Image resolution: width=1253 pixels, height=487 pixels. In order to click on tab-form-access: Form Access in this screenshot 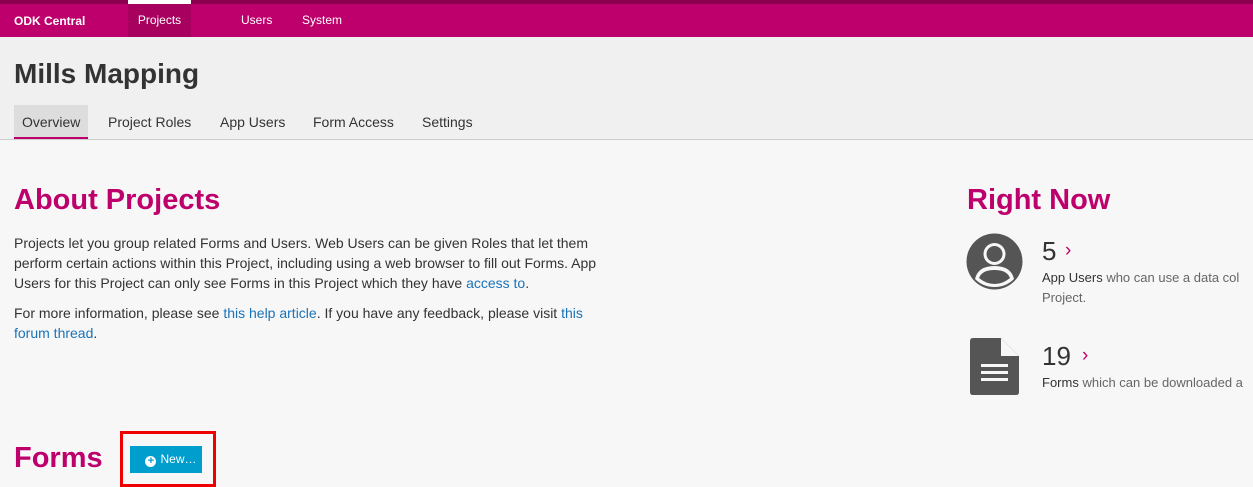, I will do `click(353, 122)`.